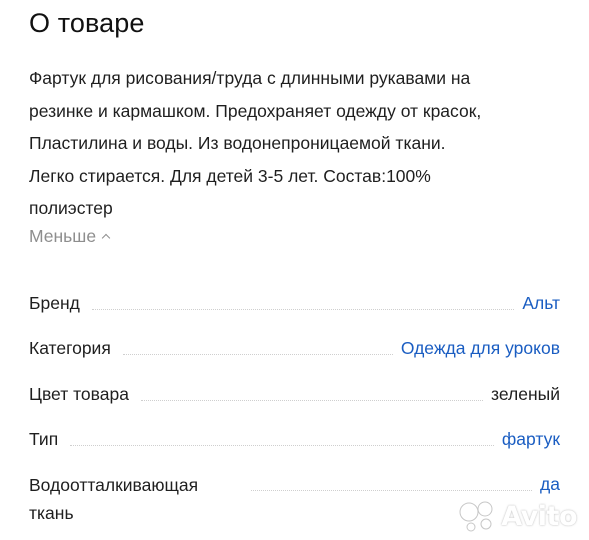 This screenshot has width=589, height=540. I want to click on spec-value-link: да, so click(550, 485).